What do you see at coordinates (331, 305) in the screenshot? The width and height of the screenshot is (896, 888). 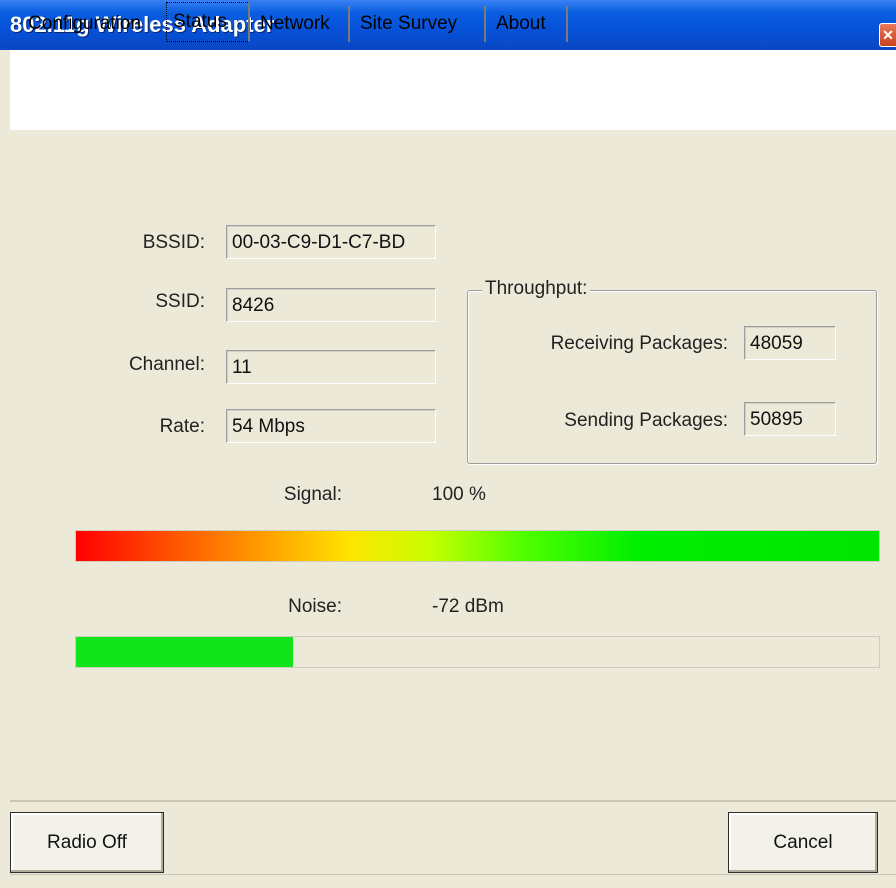 I see `ssid-field: 8426` at bounding box center [331, 305].